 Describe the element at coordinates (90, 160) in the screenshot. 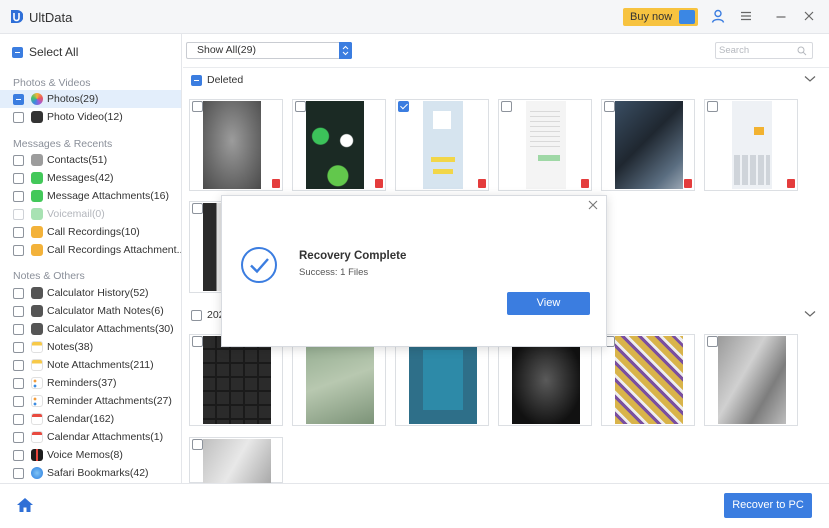

I see `sidebar-item-contacts: Contacts(51)` at that location.